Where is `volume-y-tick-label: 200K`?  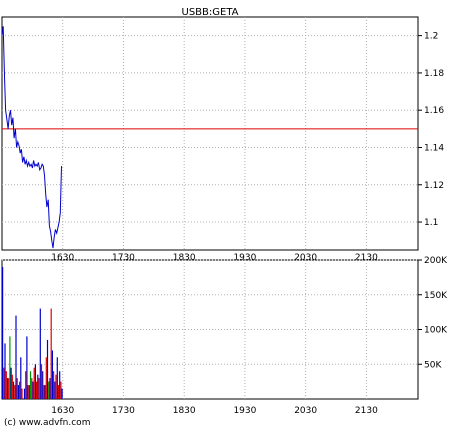
volume-y-tick-label: 200K is located at coordinates (436, 261).